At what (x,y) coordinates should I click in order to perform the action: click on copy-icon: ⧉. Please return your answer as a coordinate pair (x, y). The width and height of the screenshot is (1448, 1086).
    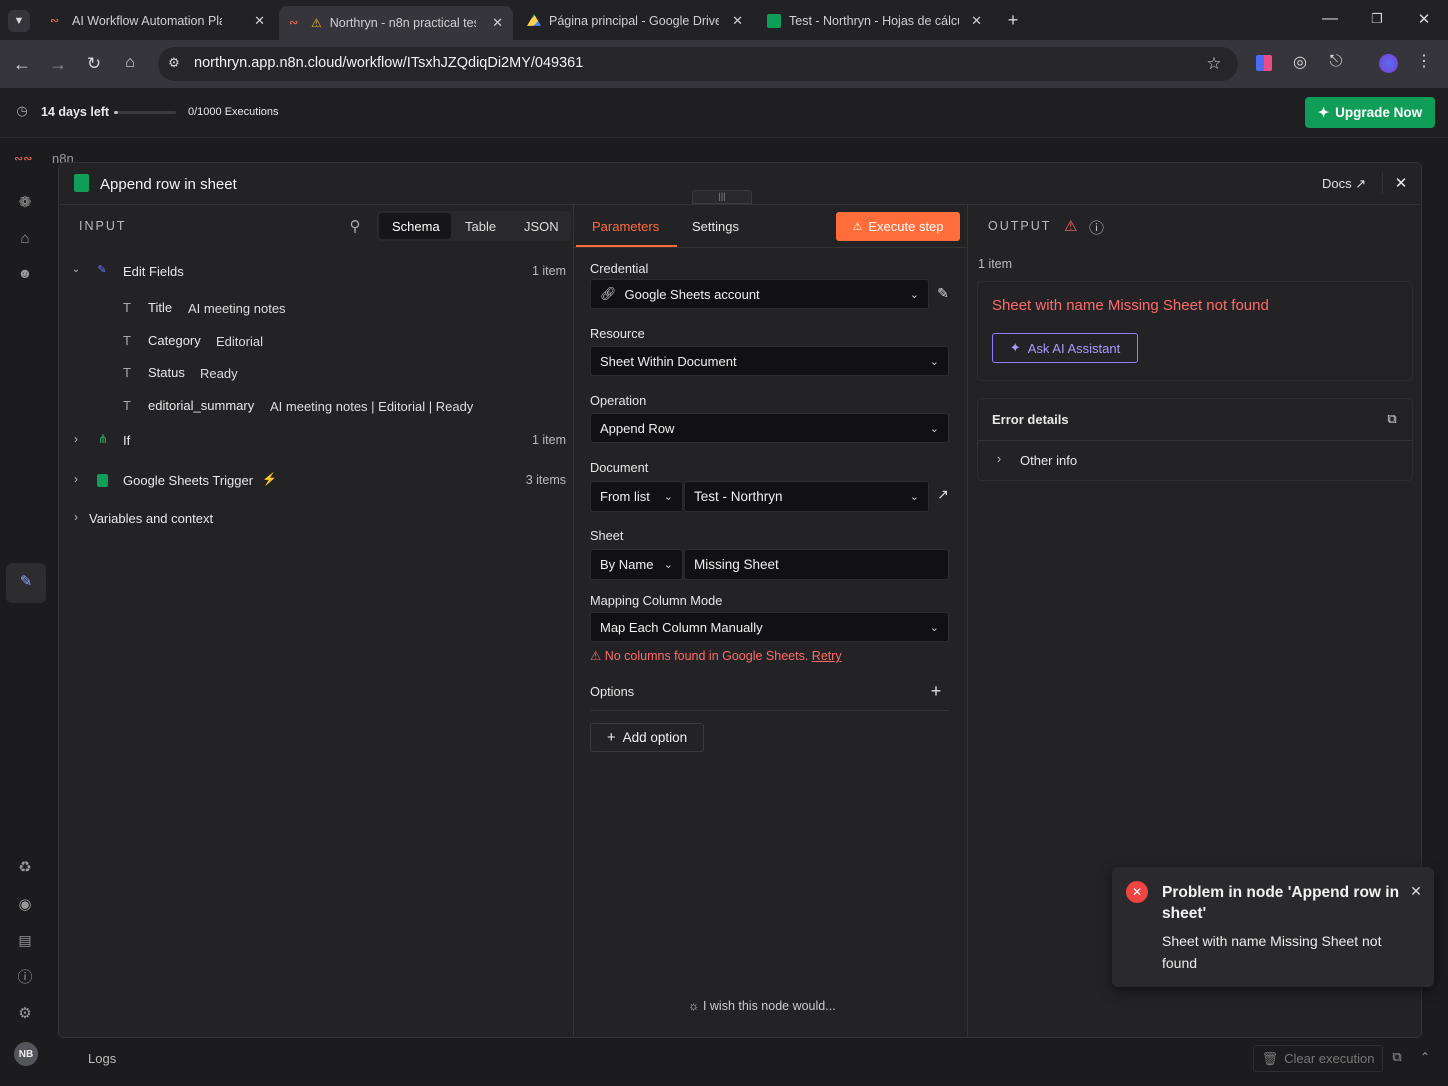
    Looking at the image, I should click on (1392, 418).